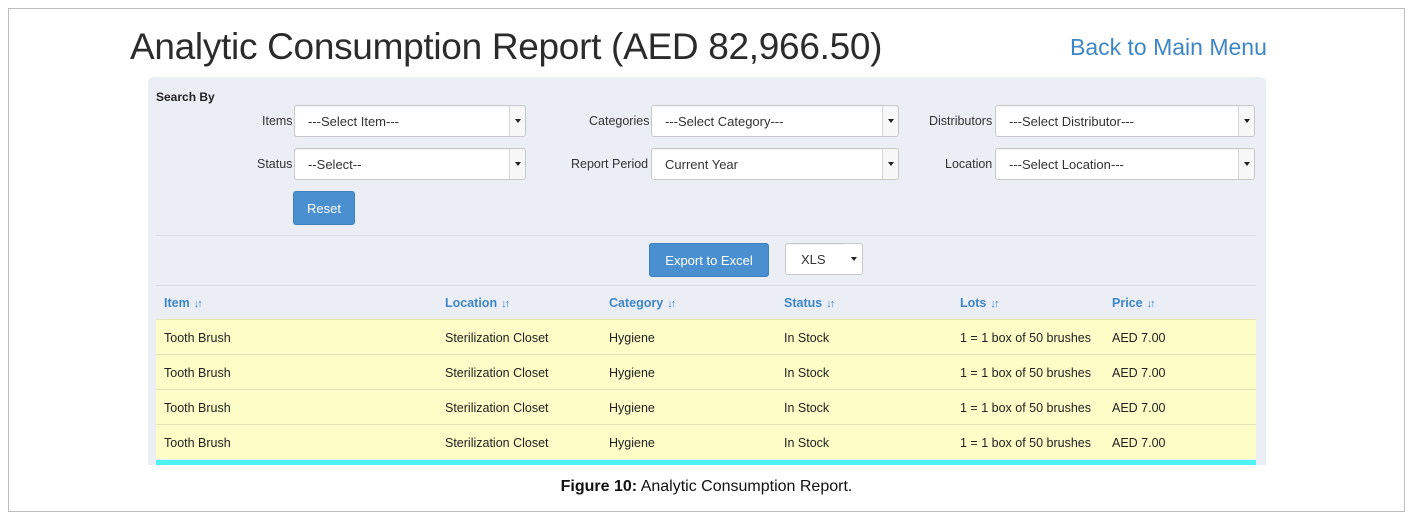 This screenshot has width=1413, height=520. What do you see at coordinates (599, 486) in the screenshot?
I see `figure-caption-label: Figure 10:` at bounding box center [599, 486].